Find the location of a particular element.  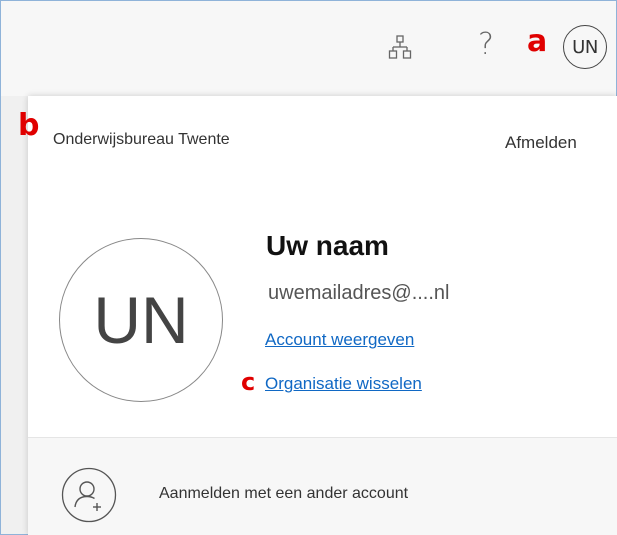

annotation-label-a: a is located at coordinates (537, 41).